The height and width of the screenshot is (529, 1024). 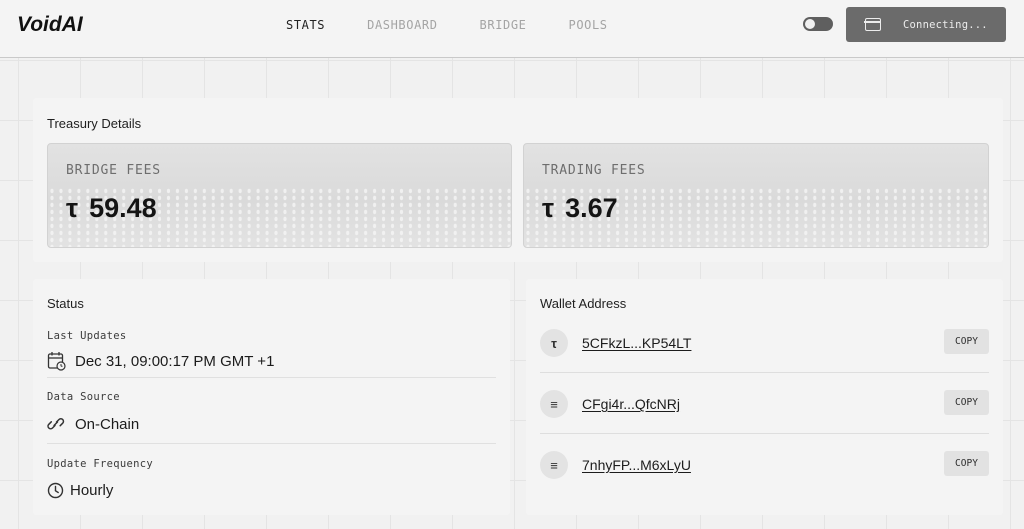 I want to click on trading-fees-label: TRADING FEES, so click(x=594, y=170).